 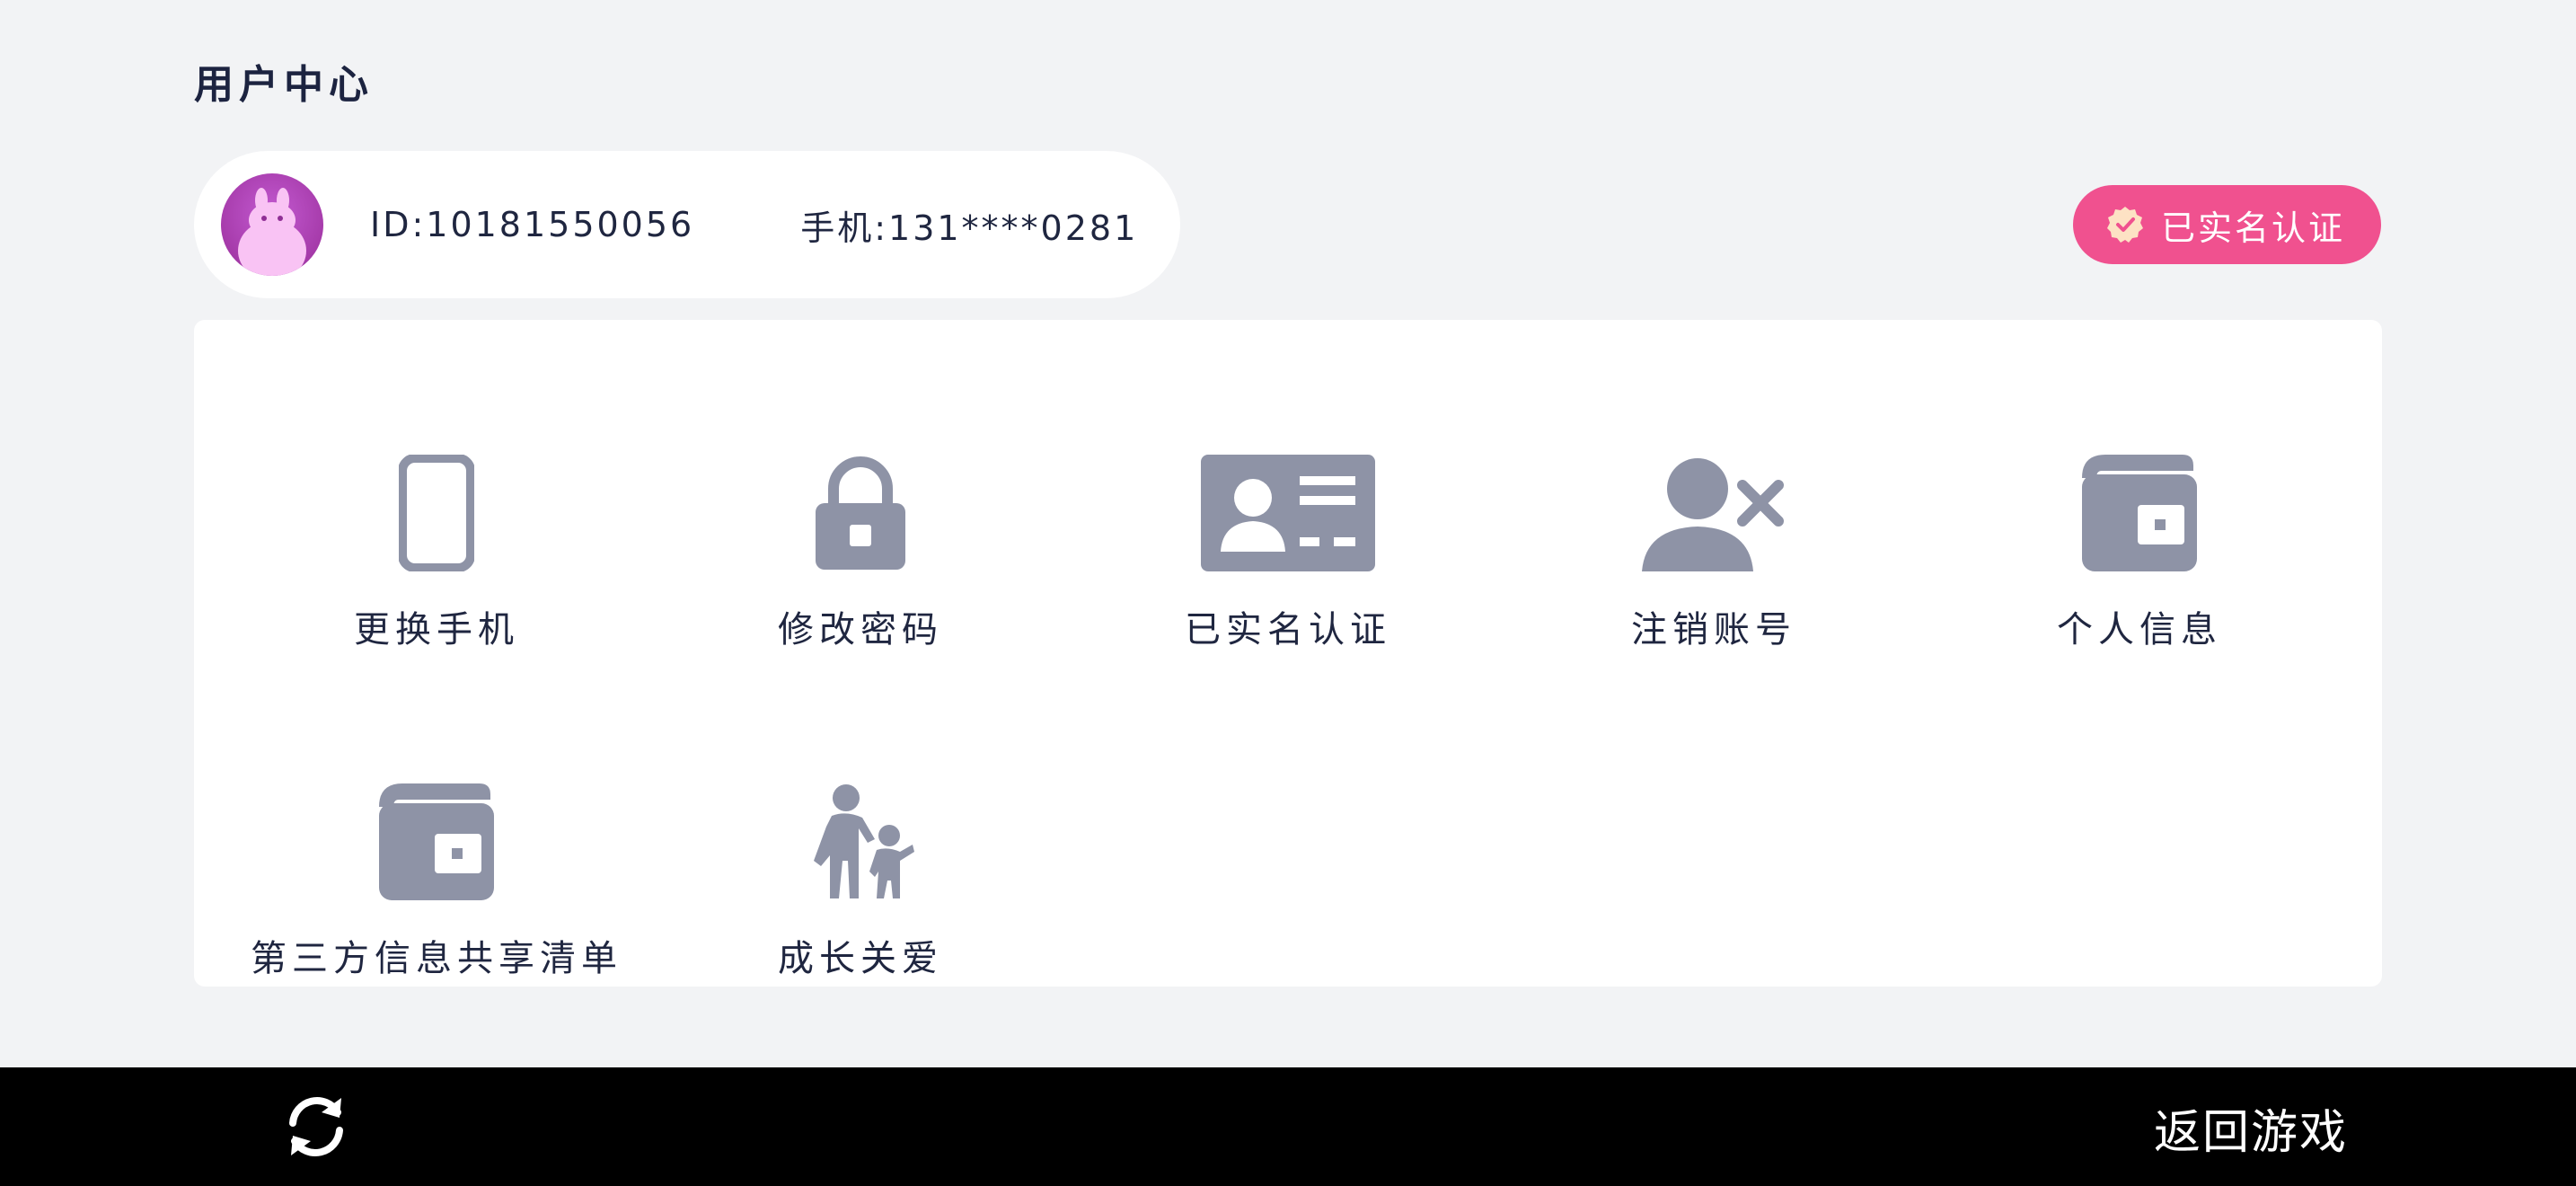 What do you see at coordinates (284, 85) in the screenshot?
I see `page-title: 用户中心` at bounding box center [284, 85].